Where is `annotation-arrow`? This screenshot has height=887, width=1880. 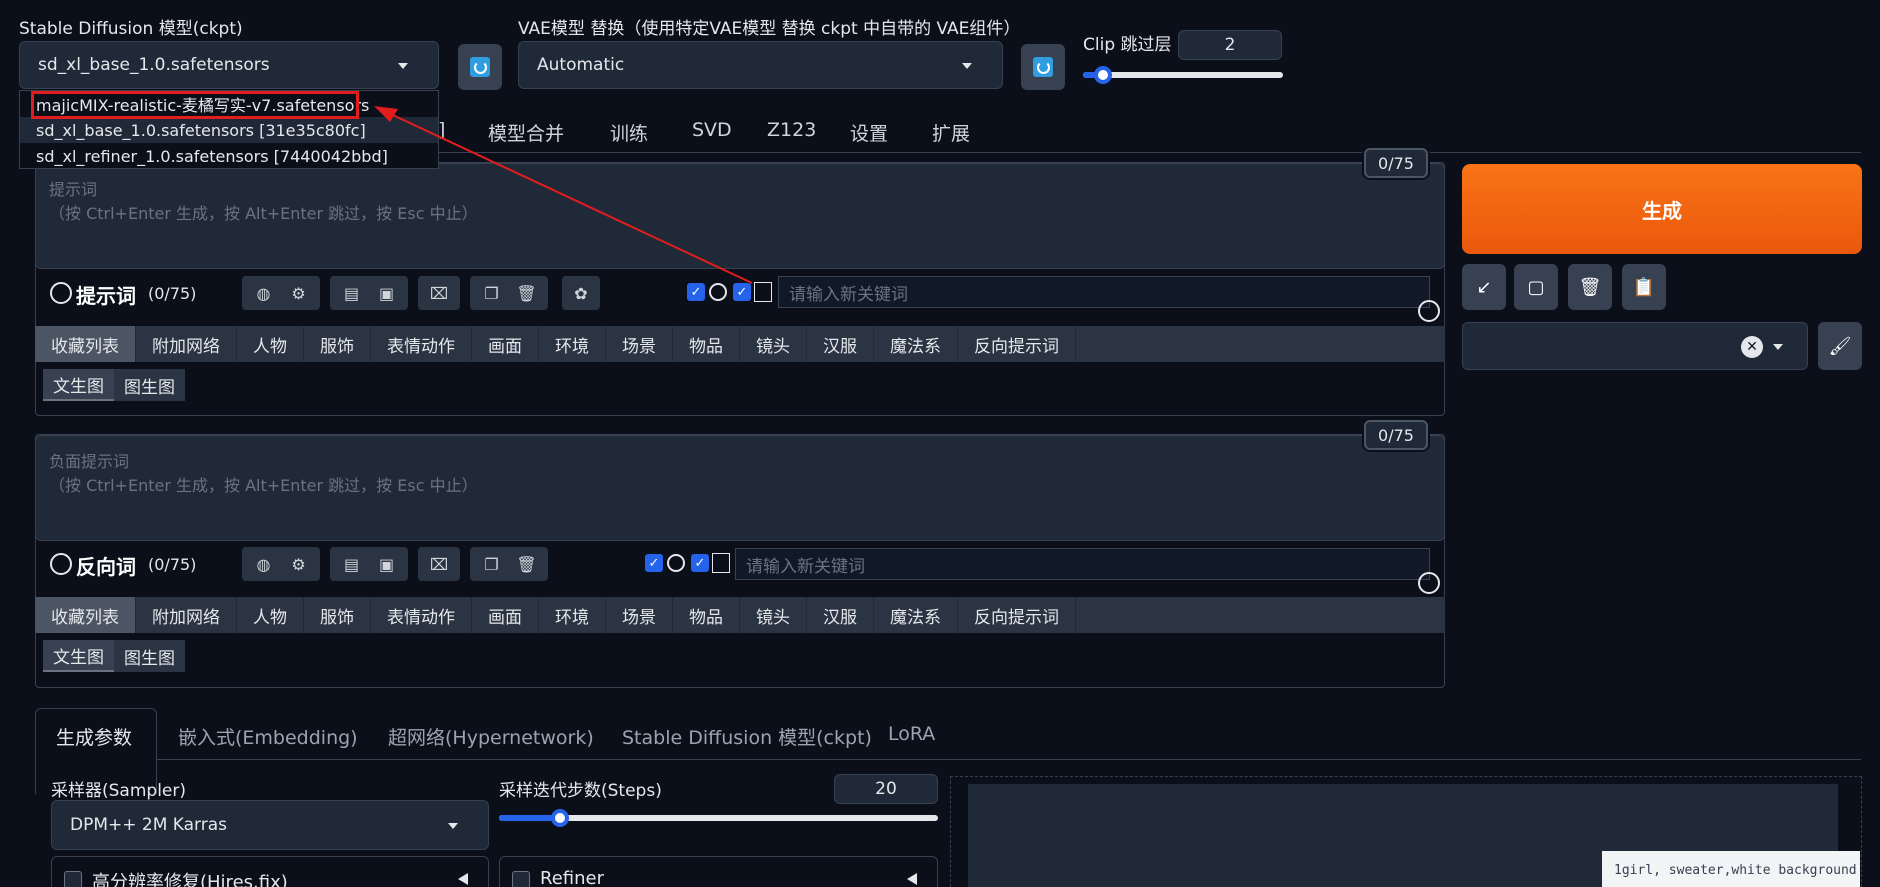 annotation-arrow is located at coordinates (563, 195).